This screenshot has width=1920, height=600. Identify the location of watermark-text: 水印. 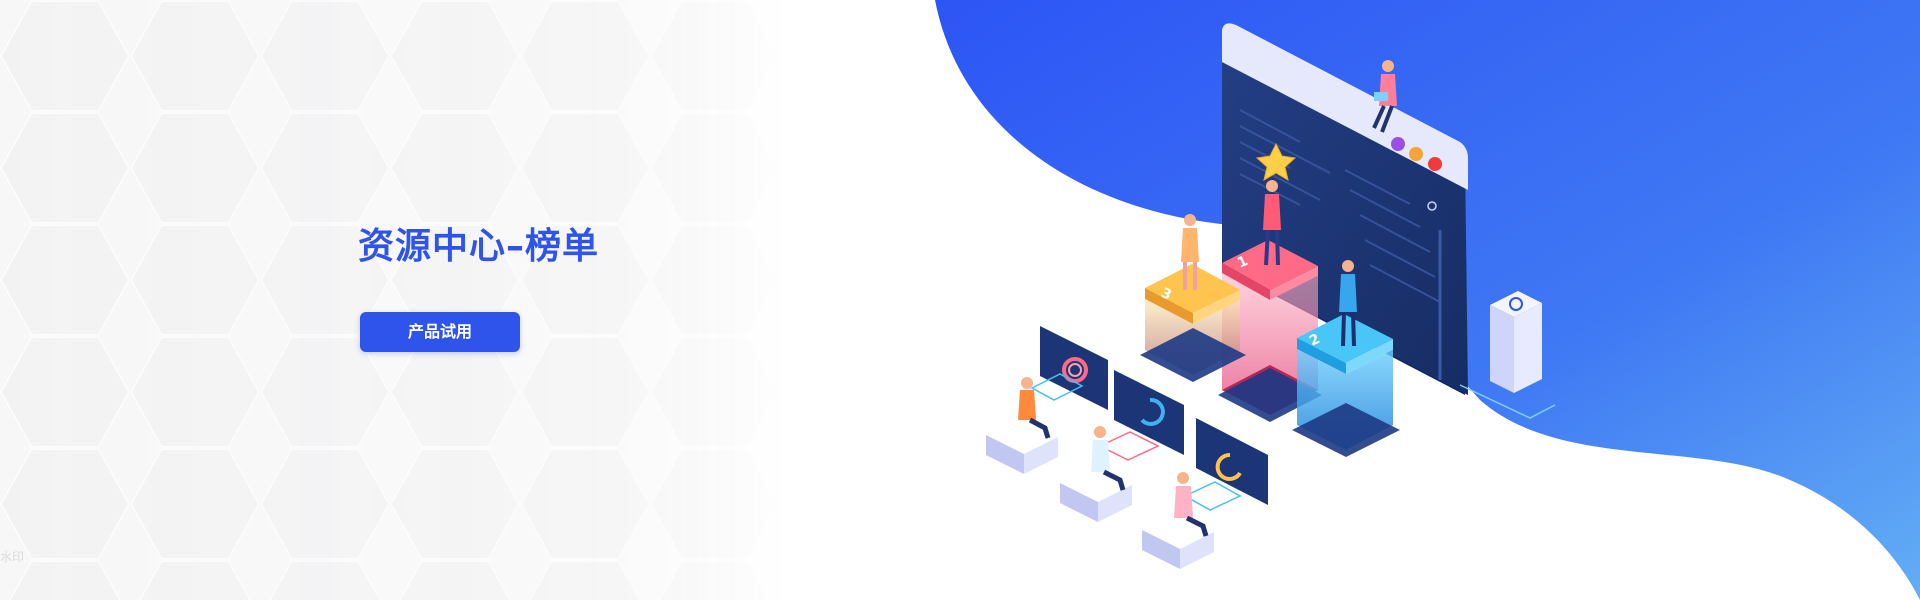
(12, 557).